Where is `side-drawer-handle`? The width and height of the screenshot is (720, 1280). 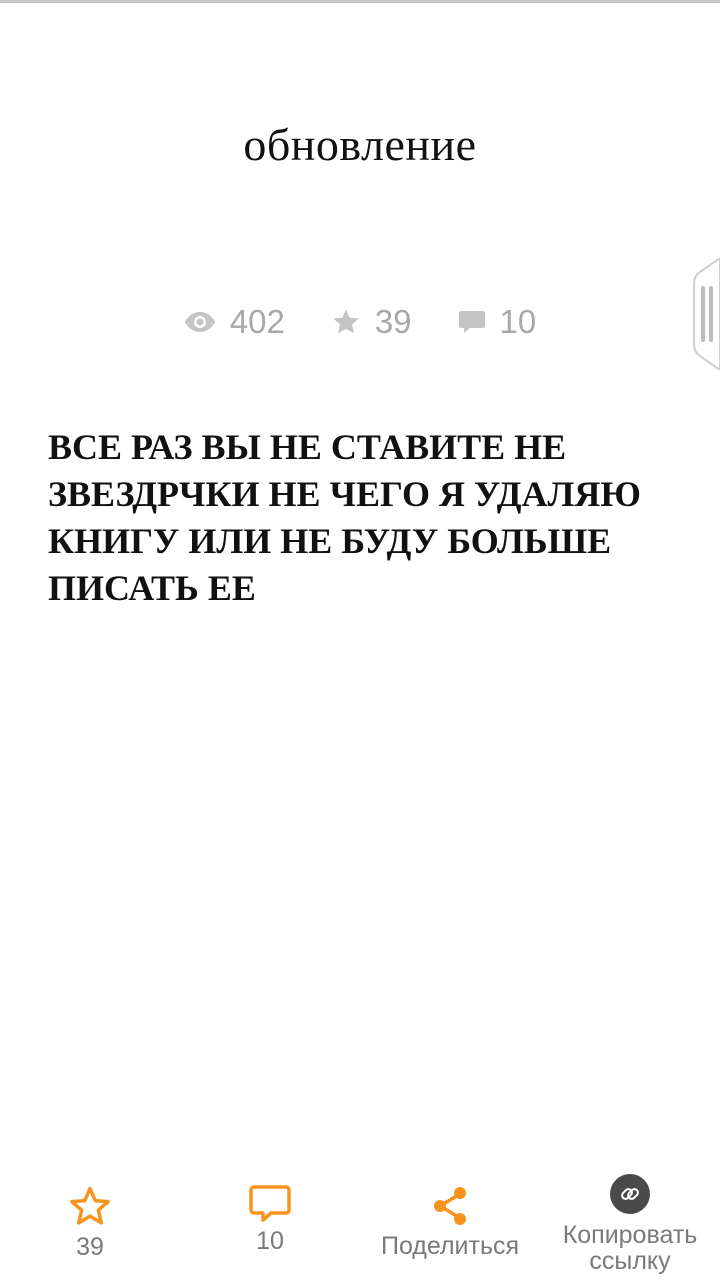 side-drawer-handle is located at coordinates (706, 314).